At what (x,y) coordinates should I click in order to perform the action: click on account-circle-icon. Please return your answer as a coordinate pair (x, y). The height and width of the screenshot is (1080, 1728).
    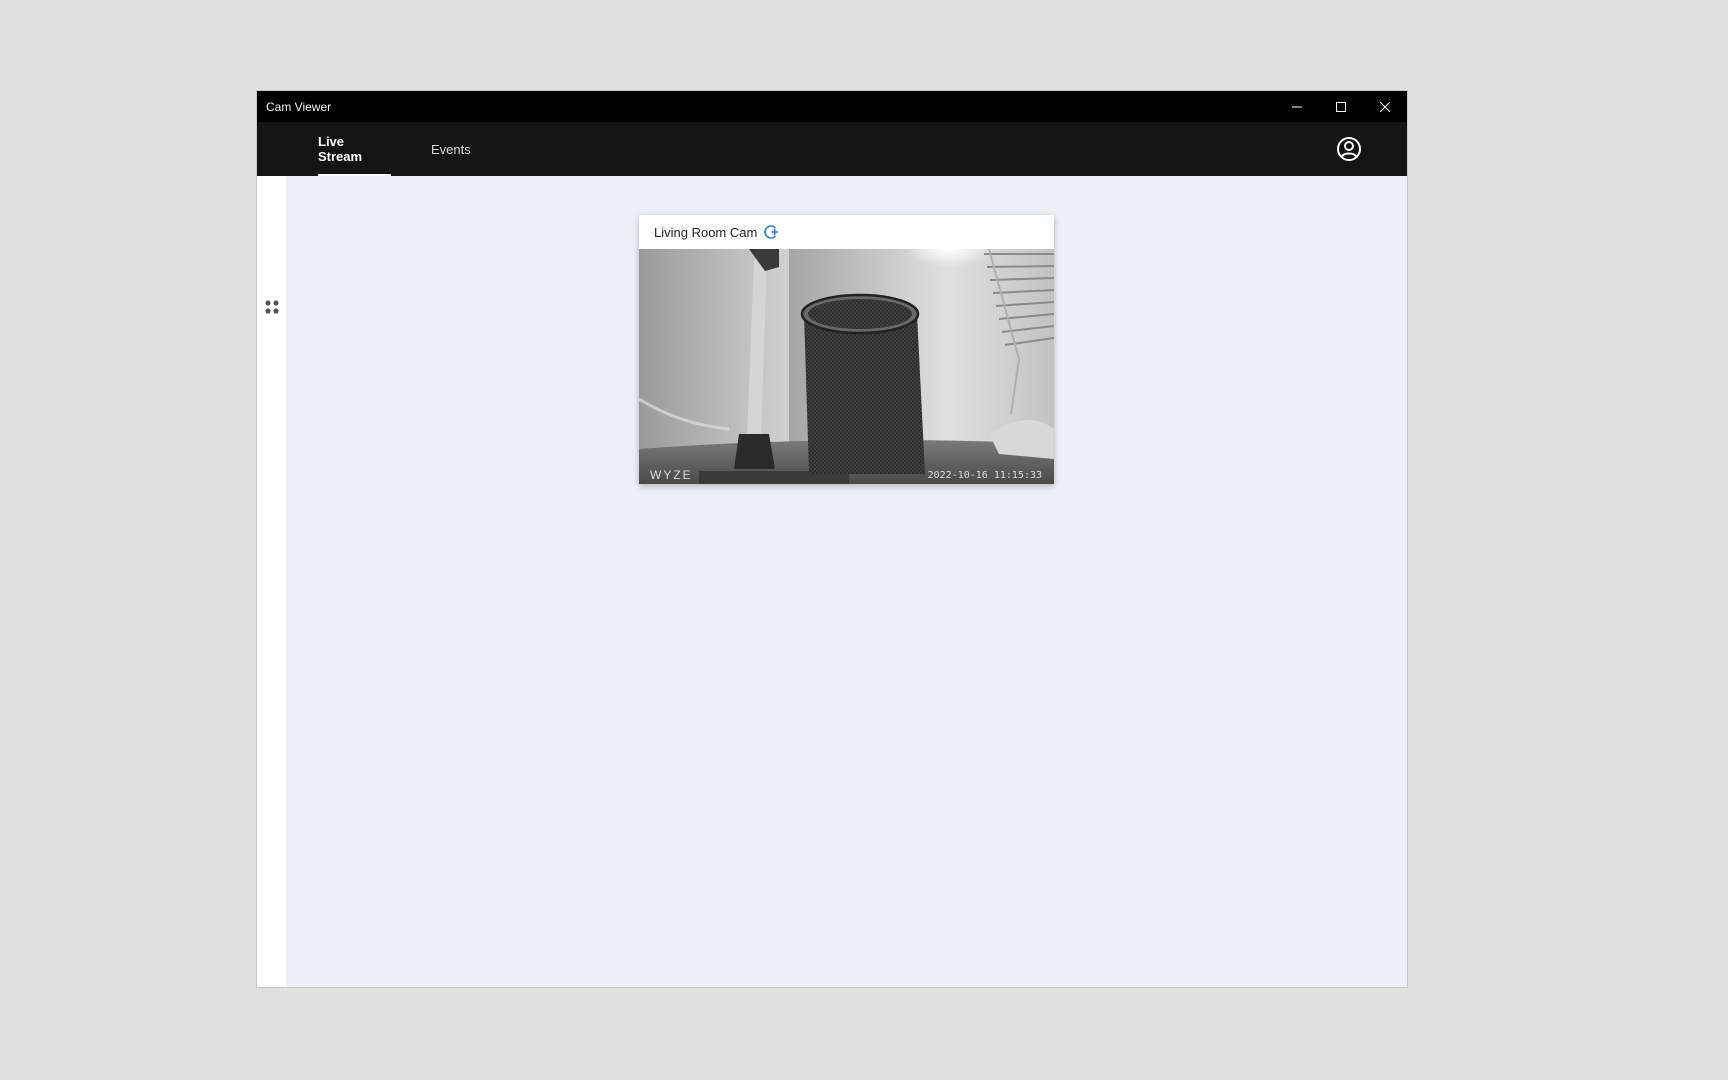
    Looking at the image, I should click on (1349, 149).